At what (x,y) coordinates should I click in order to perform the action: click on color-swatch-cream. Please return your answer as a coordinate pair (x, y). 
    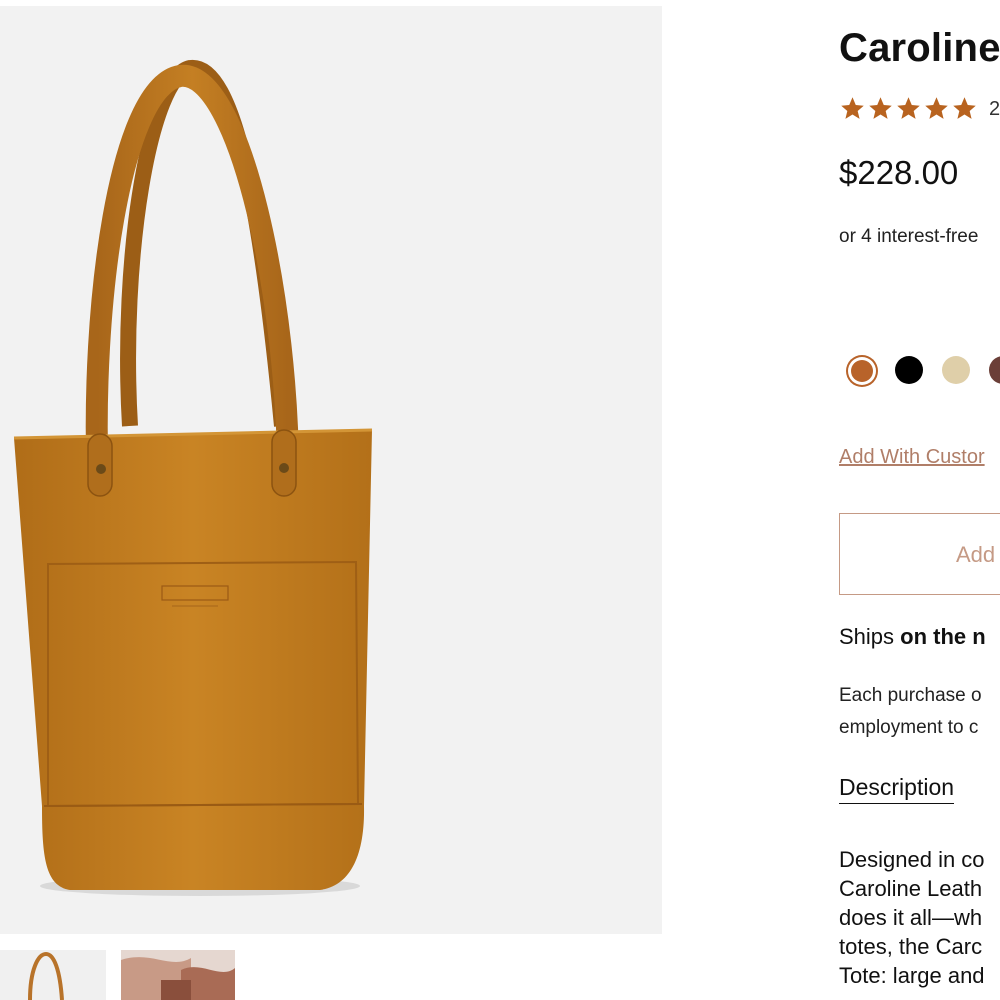
    Looking at the image, I should click on (956, 370).